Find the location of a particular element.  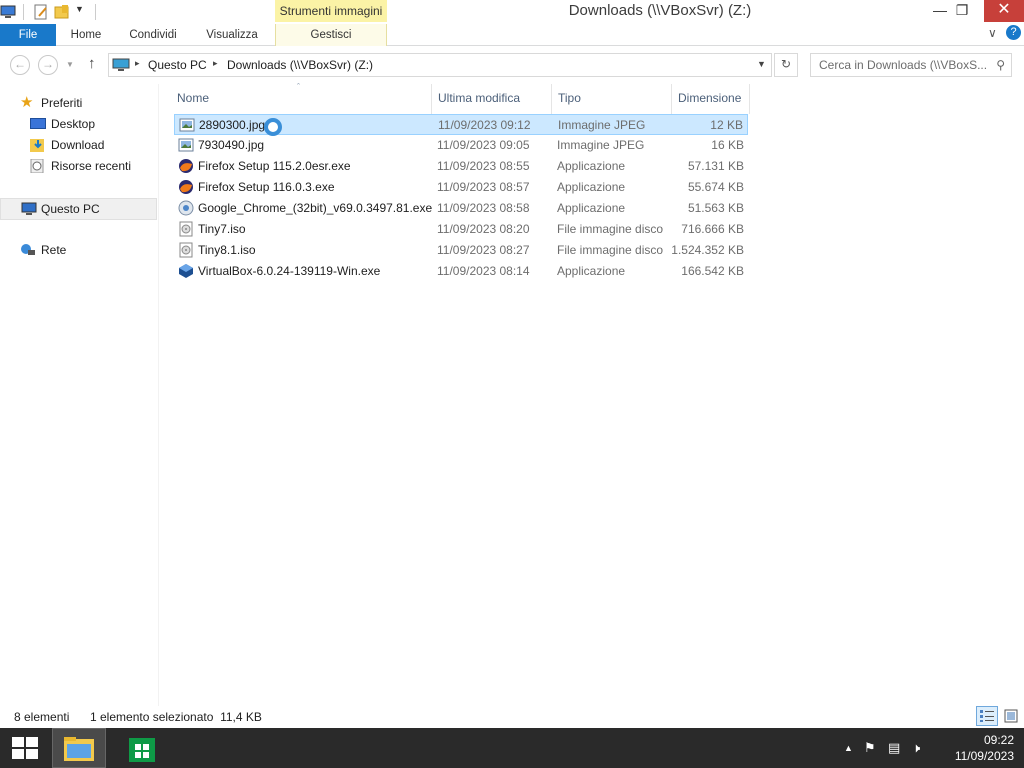

volume-icon: 🕨 is located at coordinates (916, 748).